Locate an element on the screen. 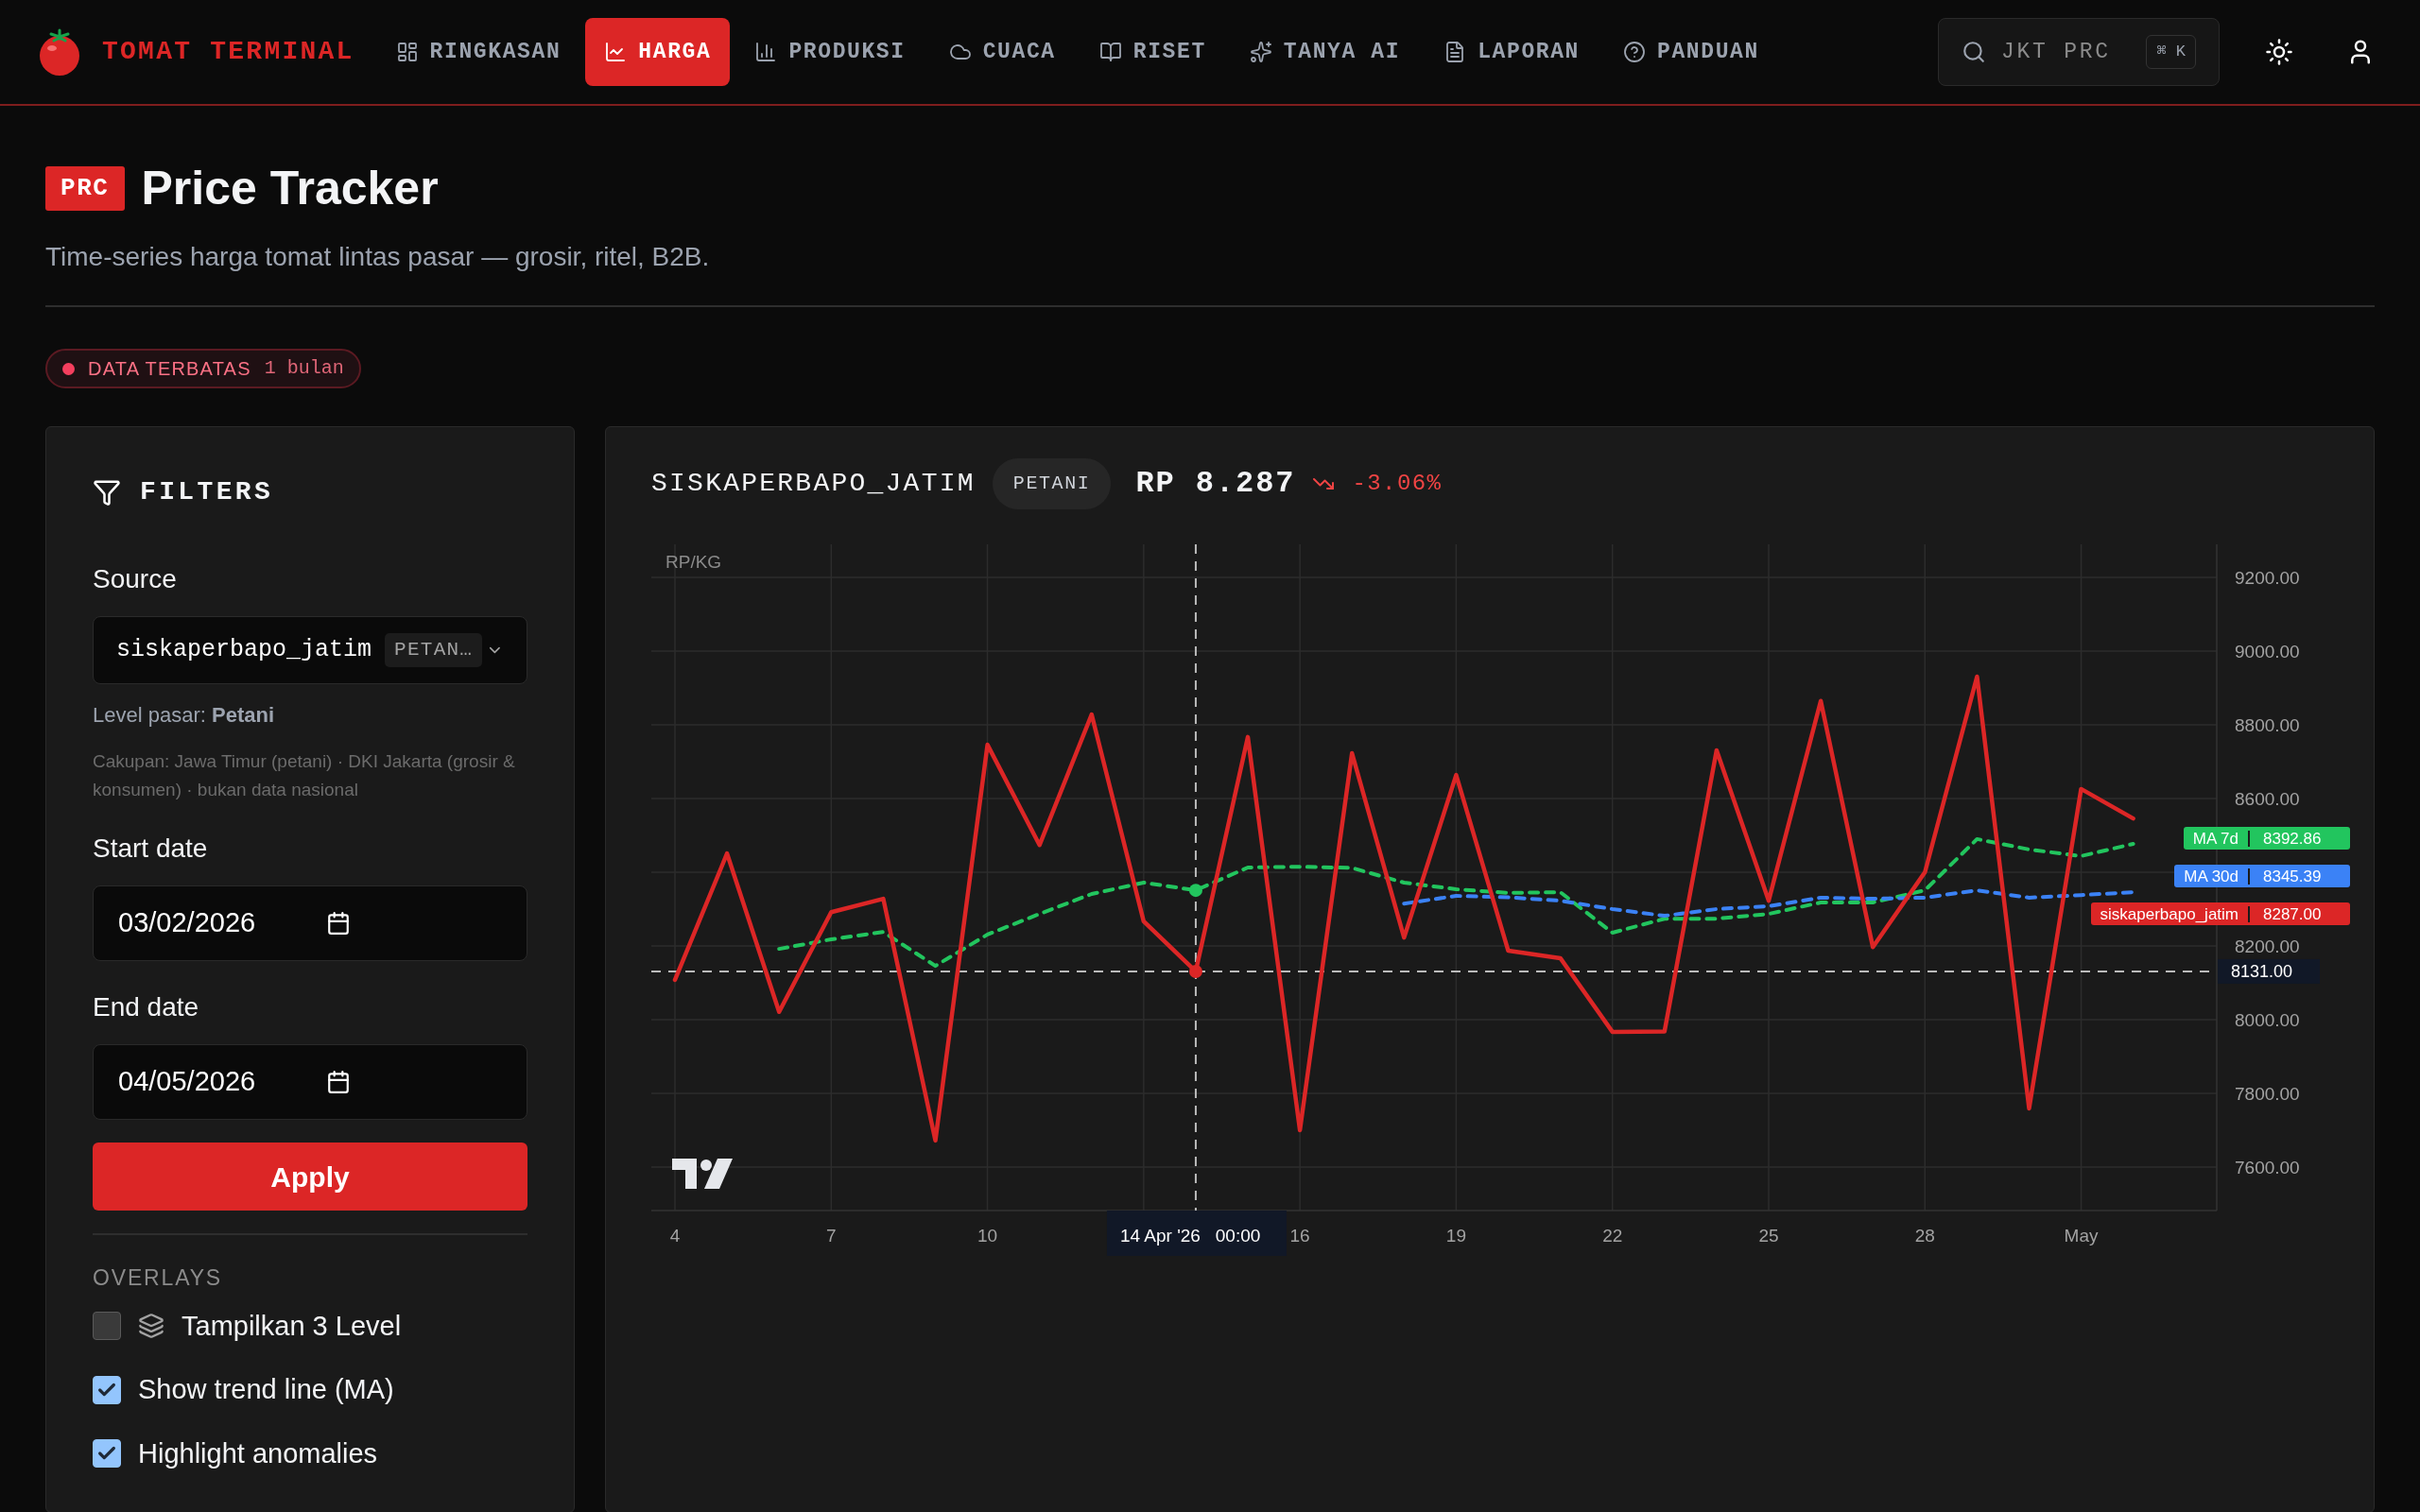 This screenshot has height=1512, width=2420. date-field: 03/02/2026 is located at coordinates (310, 923).